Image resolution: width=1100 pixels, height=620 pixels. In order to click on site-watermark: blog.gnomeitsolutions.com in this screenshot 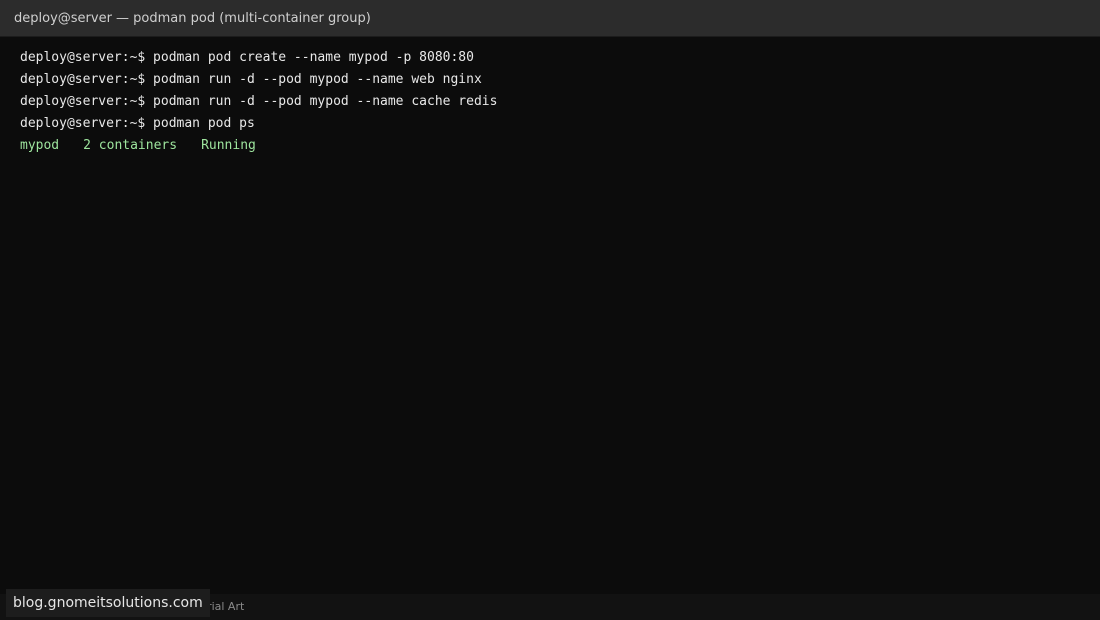, I will do `click(108, 603)`.